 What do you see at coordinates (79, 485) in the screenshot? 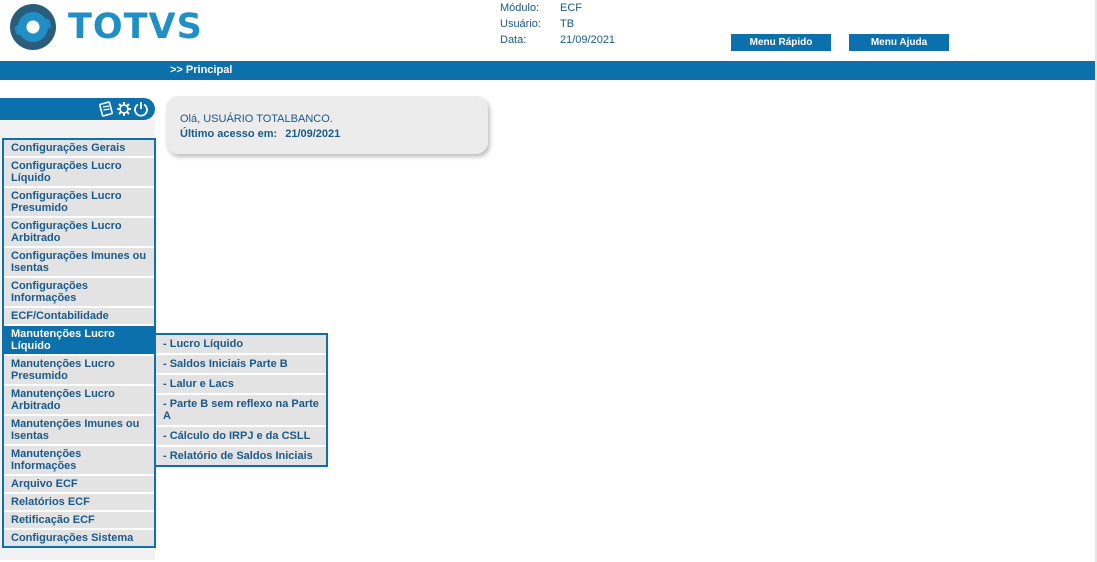
I see `sidebar-item-arquivo-ecf: Arquivo ECF` at bounding box center [79, 485].